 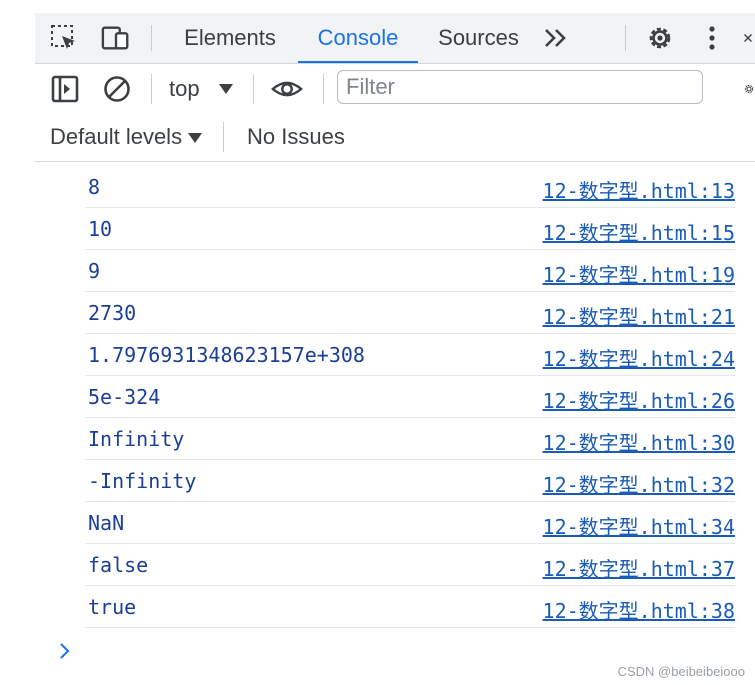 I want to click on filter-input, so click(x=520, y=87).